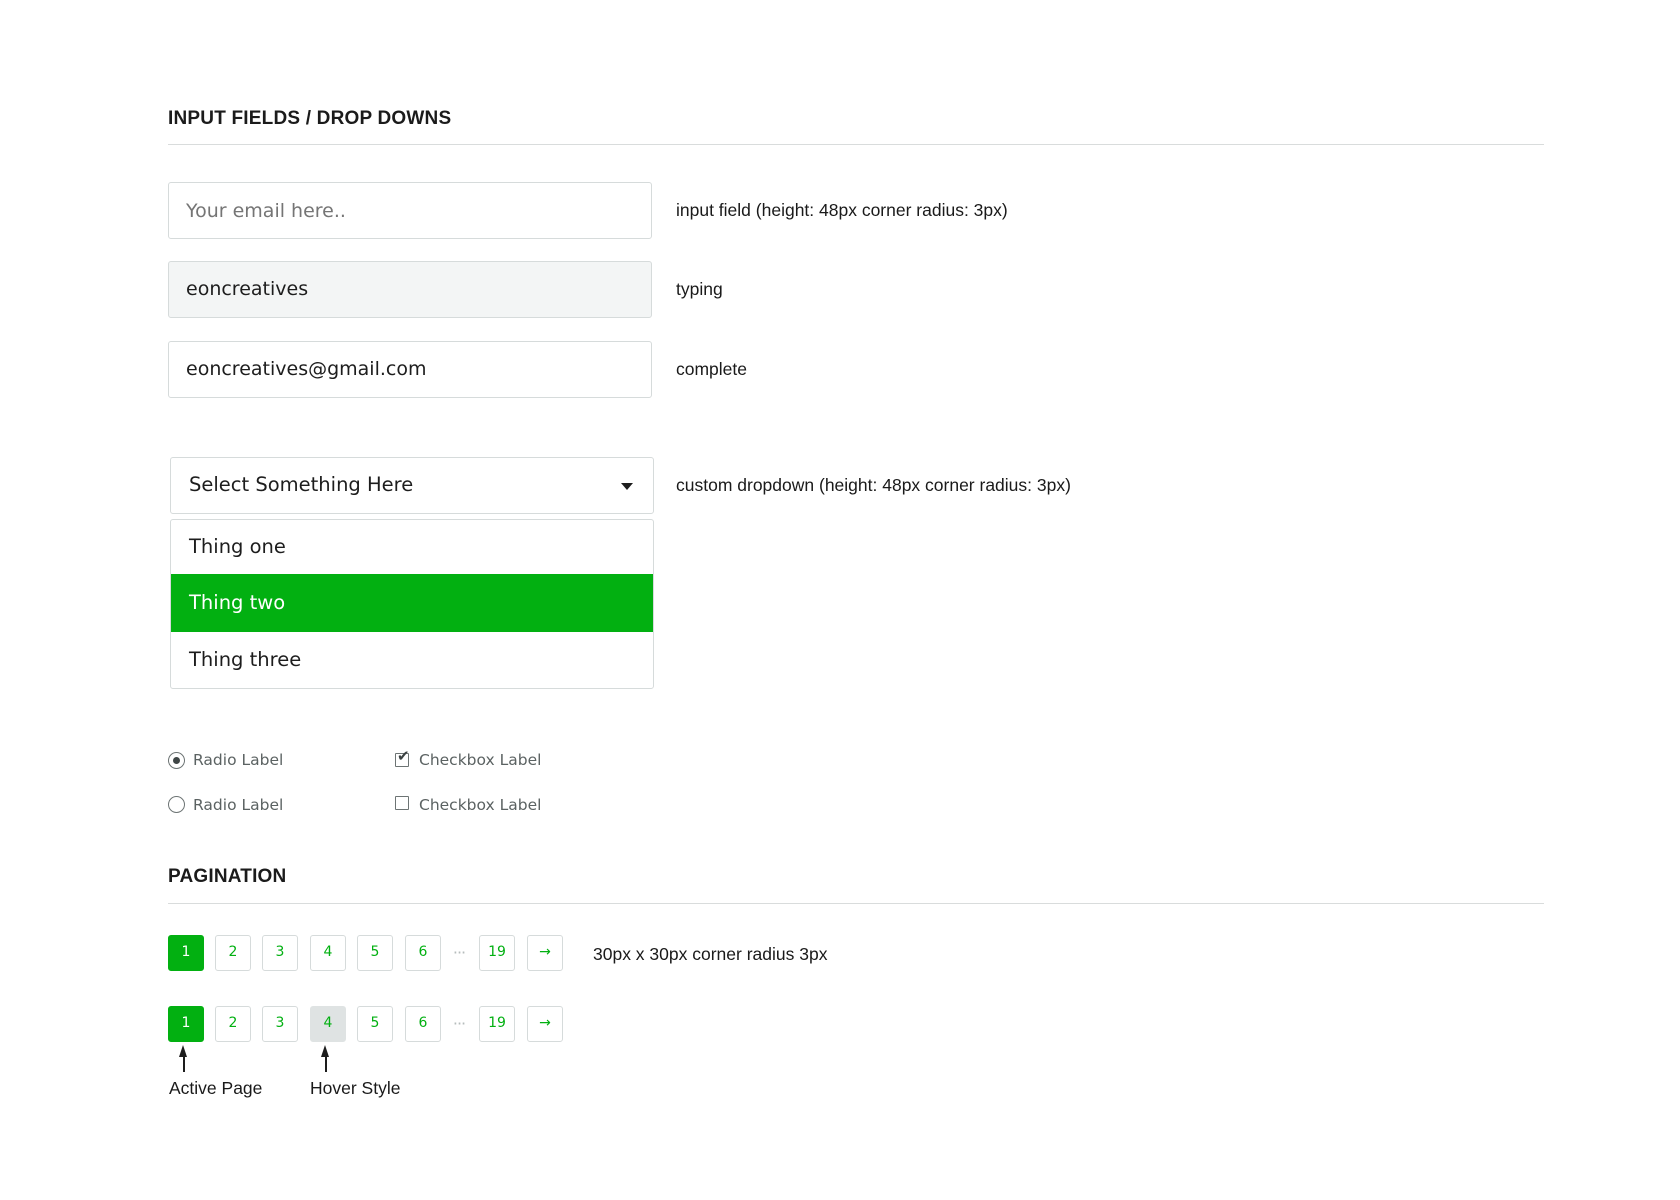  I want to click on radio-option-2: Radio Label, so click(238, 806).